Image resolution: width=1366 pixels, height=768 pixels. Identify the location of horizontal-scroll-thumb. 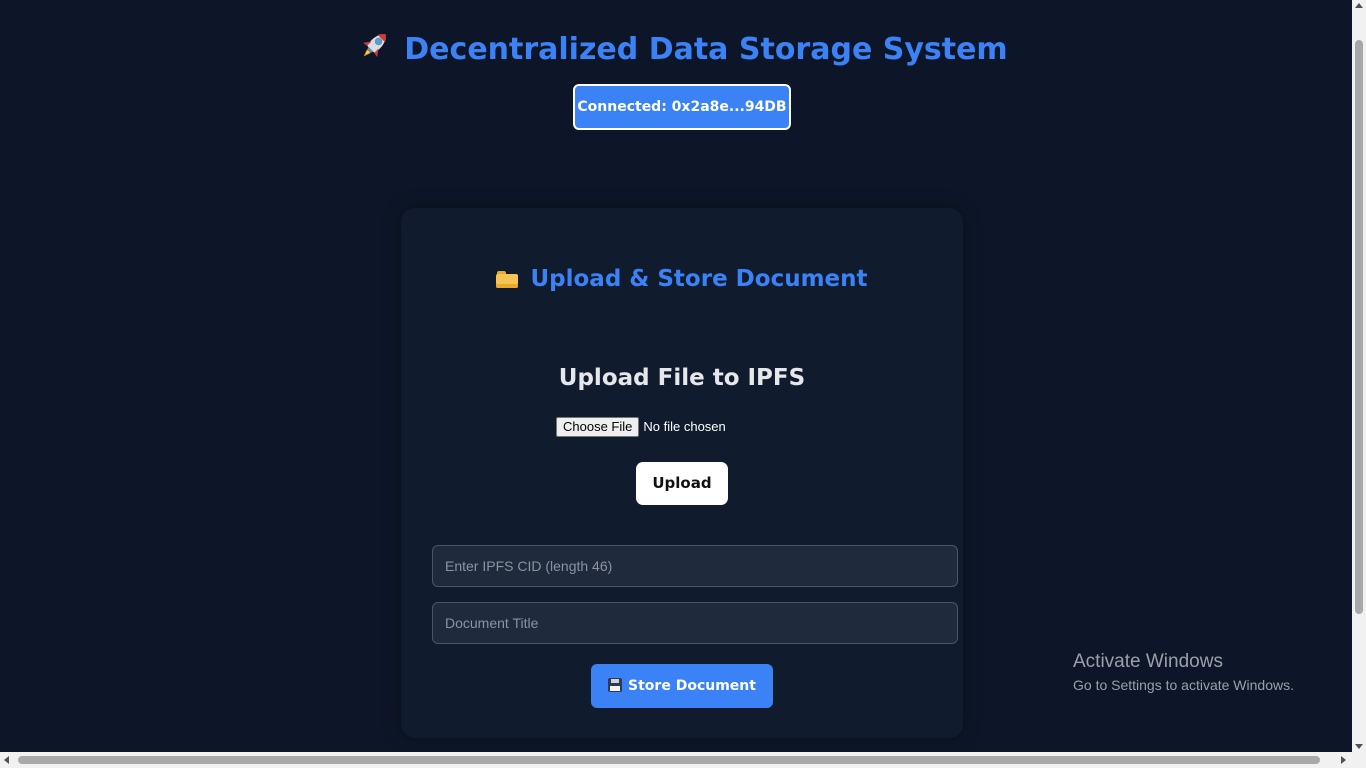
(669, 760).